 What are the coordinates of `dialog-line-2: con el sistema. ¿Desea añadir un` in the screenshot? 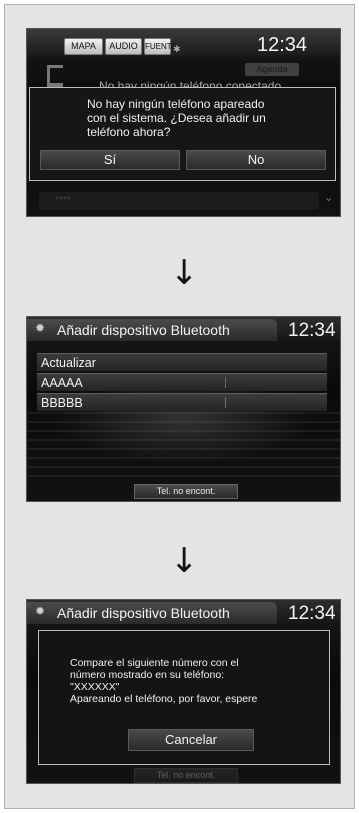 It's located at (176, 118).